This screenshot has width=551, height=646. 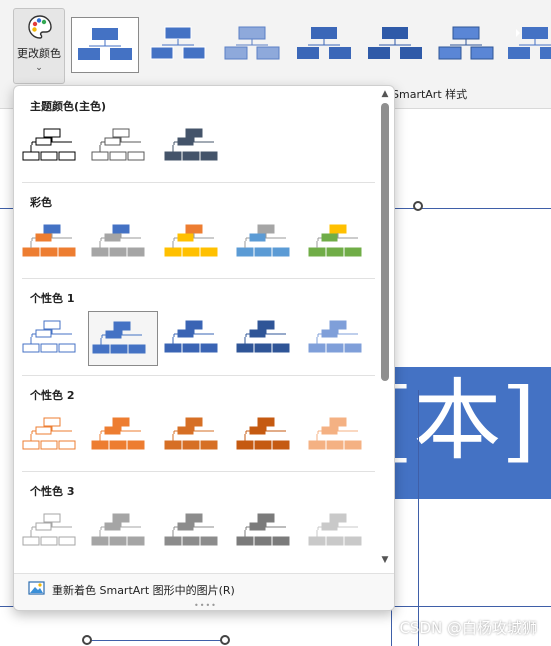 What do you see at coordinates (39, 46) in the screenshot?
I see `change-colors-button: 更改颜色 ⌄` at bounding box center [39, 46].